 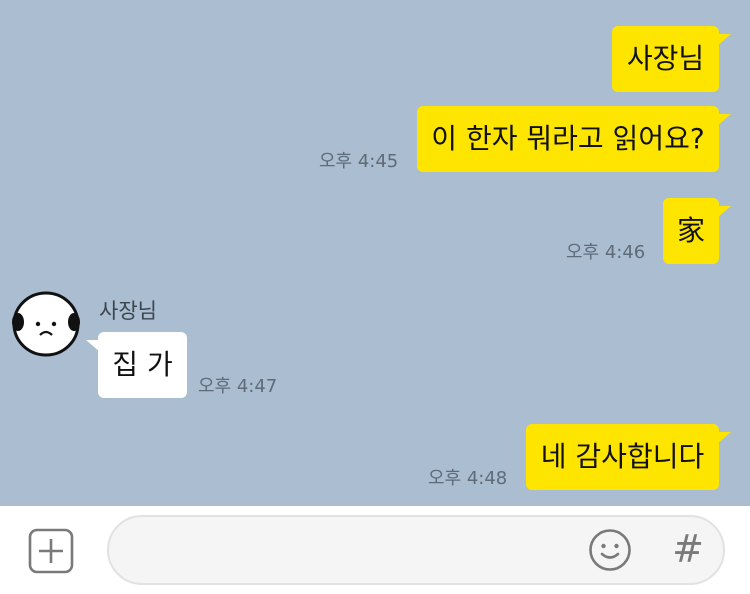 I want to click on message-text: 家, so click(x=690, y=230).